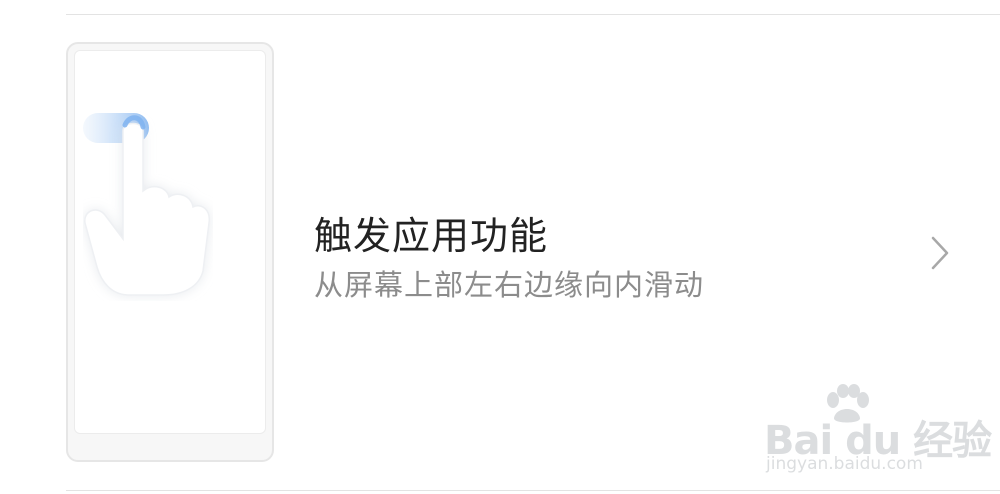  What do you see at coordinates (844, 464) in the screenshot?
I see `watermark-url: jingyan.baidu.com` at bounding box center [844, 464].